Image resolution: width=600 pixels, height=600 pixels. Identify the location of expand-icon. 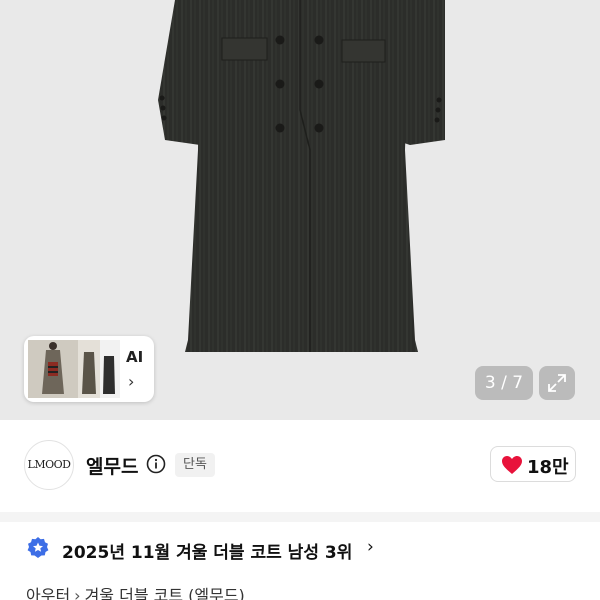
(557, 383).